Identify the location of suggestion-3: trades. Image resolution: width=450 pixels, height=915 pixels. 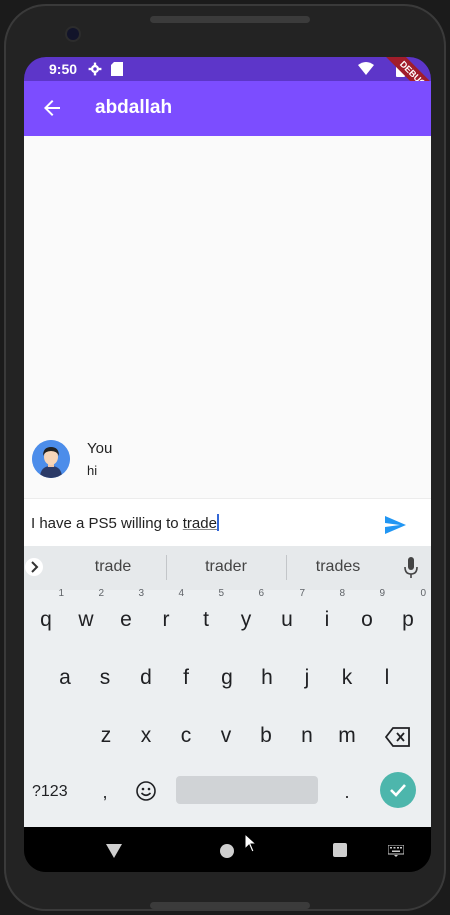
(338, 567).